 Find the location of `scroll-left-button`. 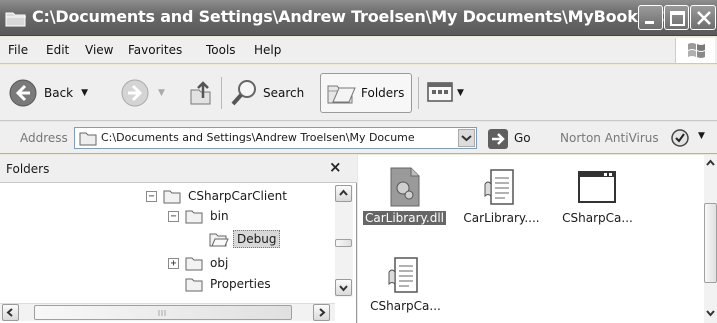

scroll-left-button is located at coordinates (10, 312).